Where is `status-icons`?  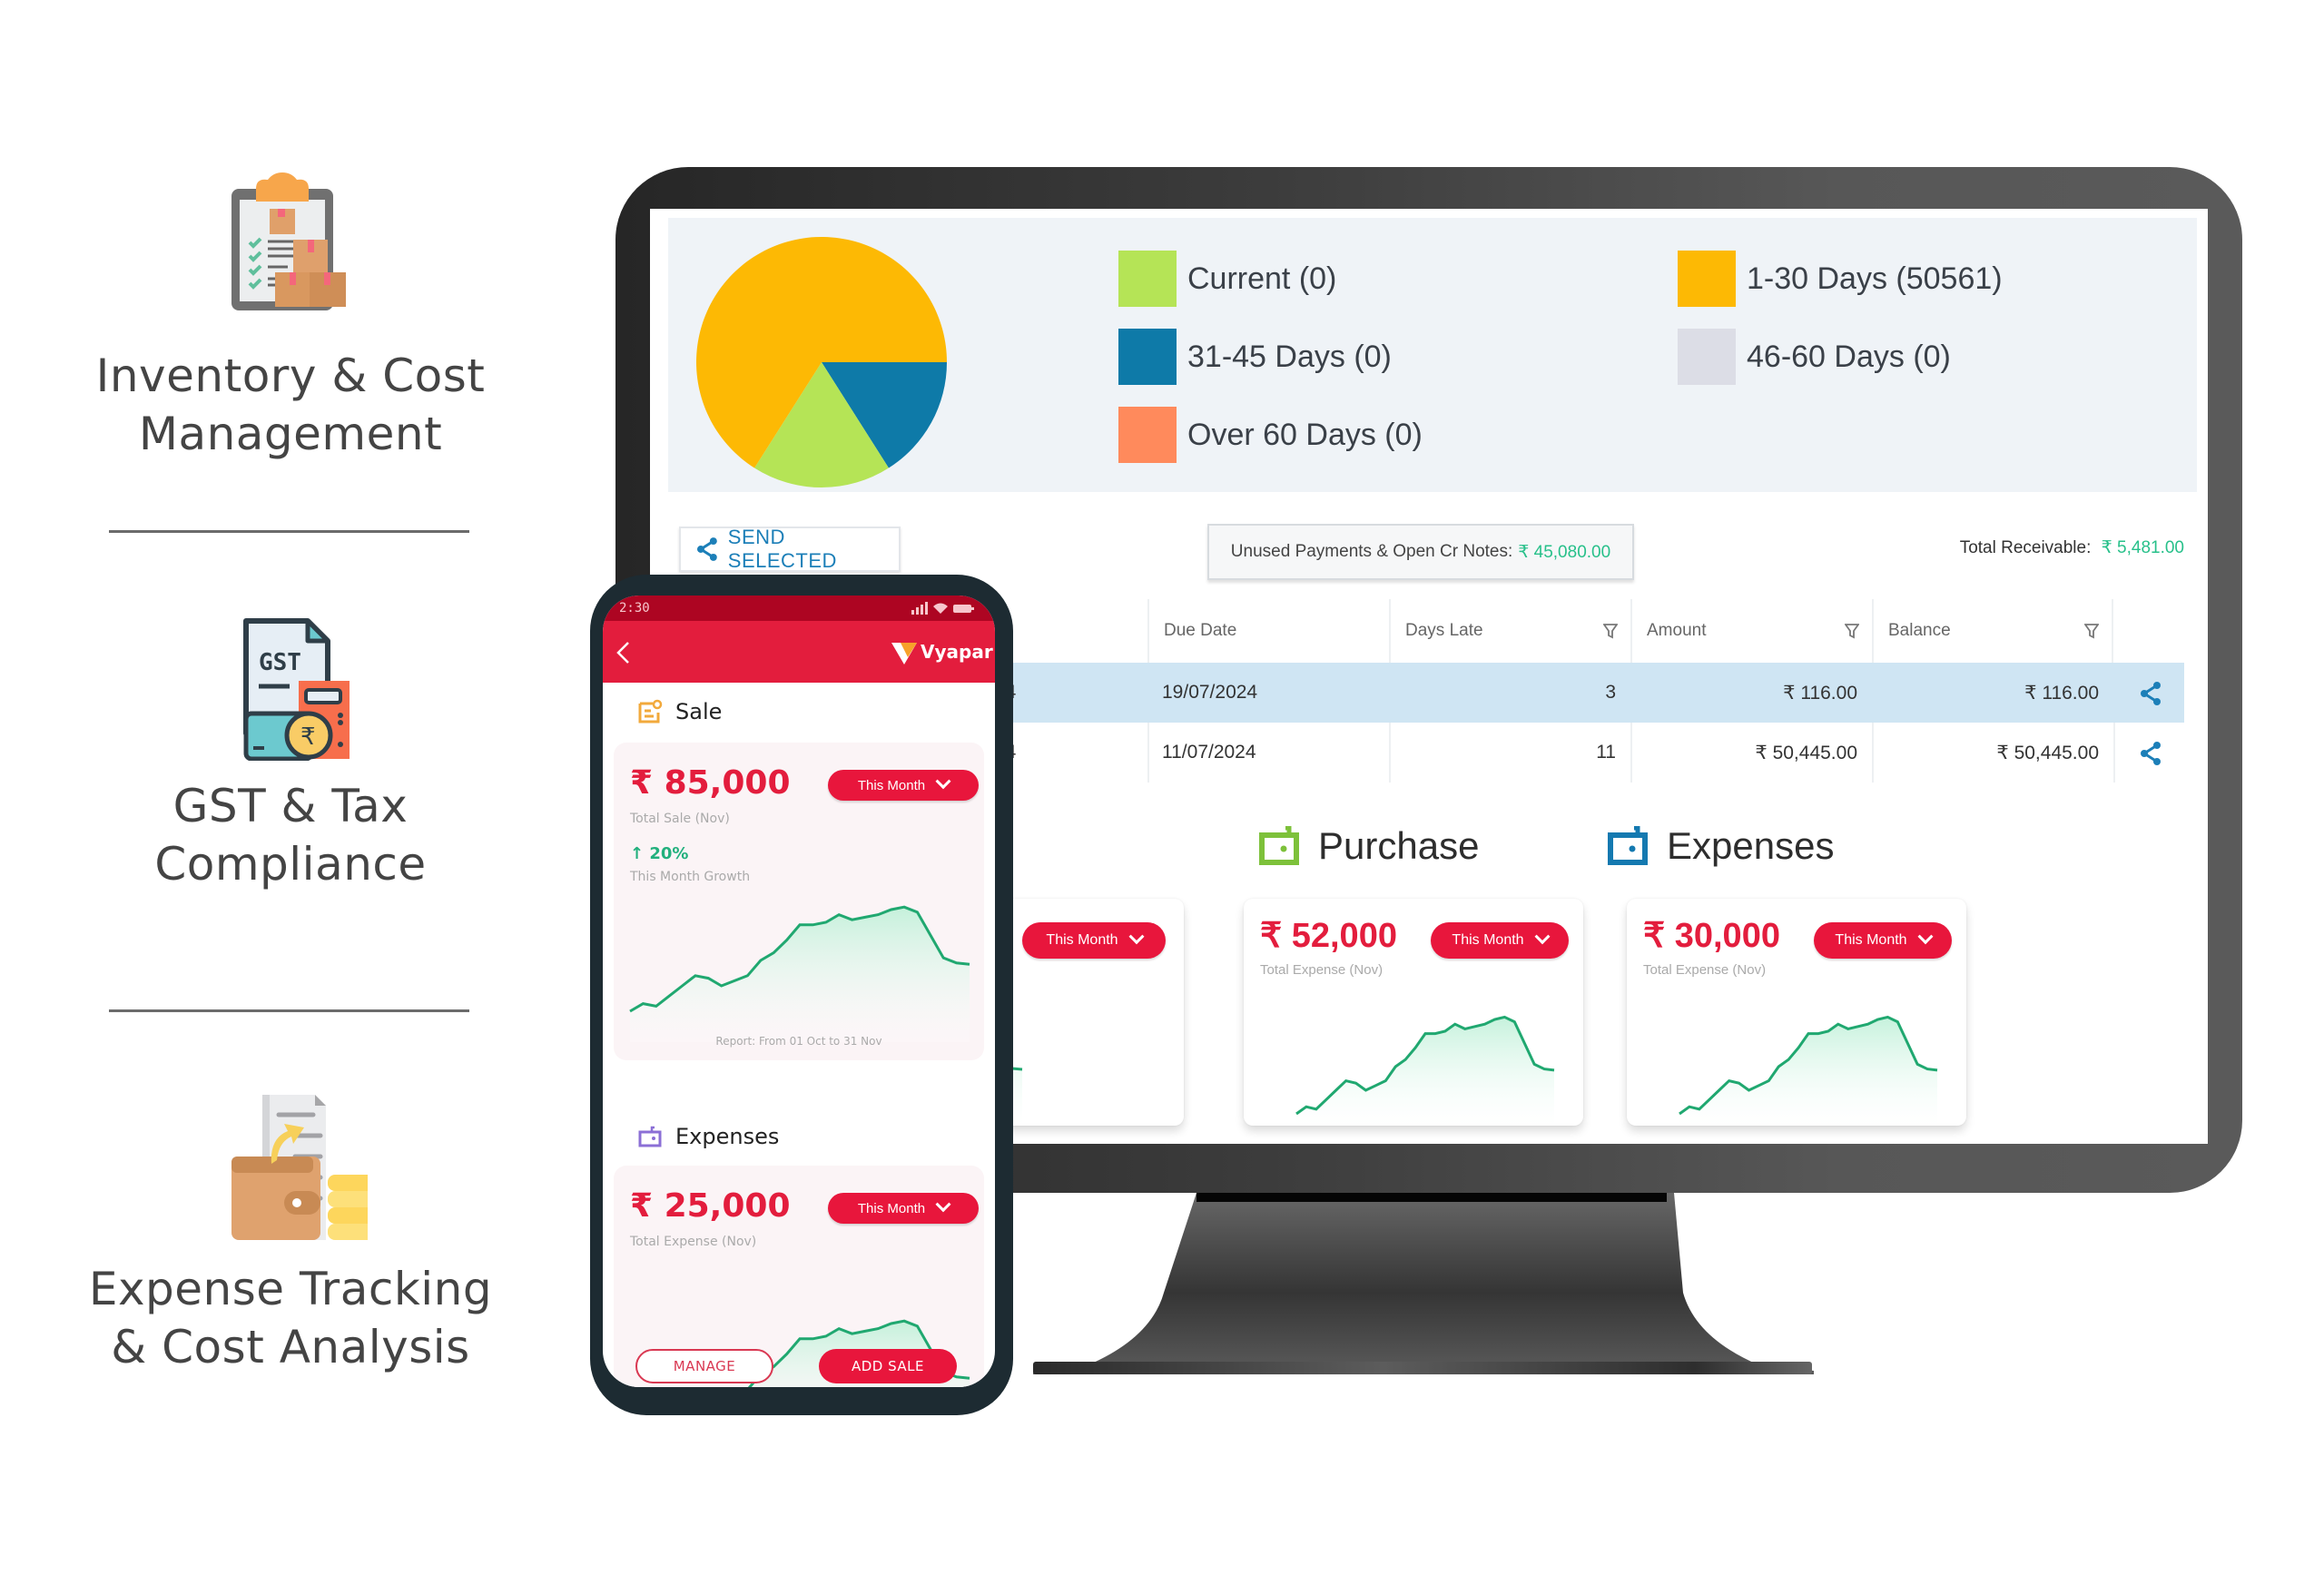
status-icons is located at coordinates (942, 609).